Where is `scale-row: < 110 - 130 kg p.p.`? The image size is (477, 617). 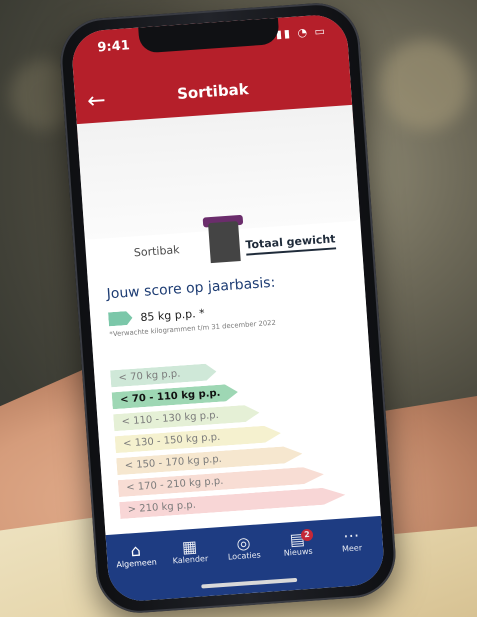 scale-row: < 110 - 130 kg p.p. is located at coordinates (186, 417).